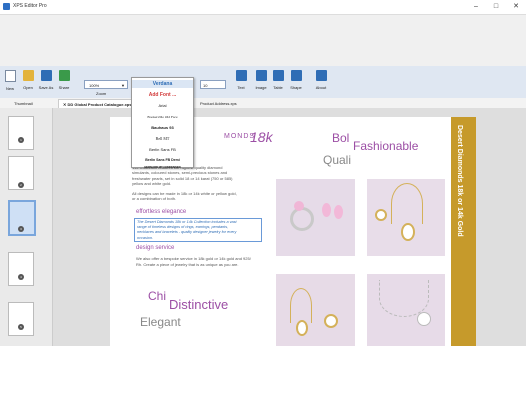  What do you see at coordinates (315, 310) in the screenshot?
I see `jewelry-photo-earrings` at bounding box center [315, 310].